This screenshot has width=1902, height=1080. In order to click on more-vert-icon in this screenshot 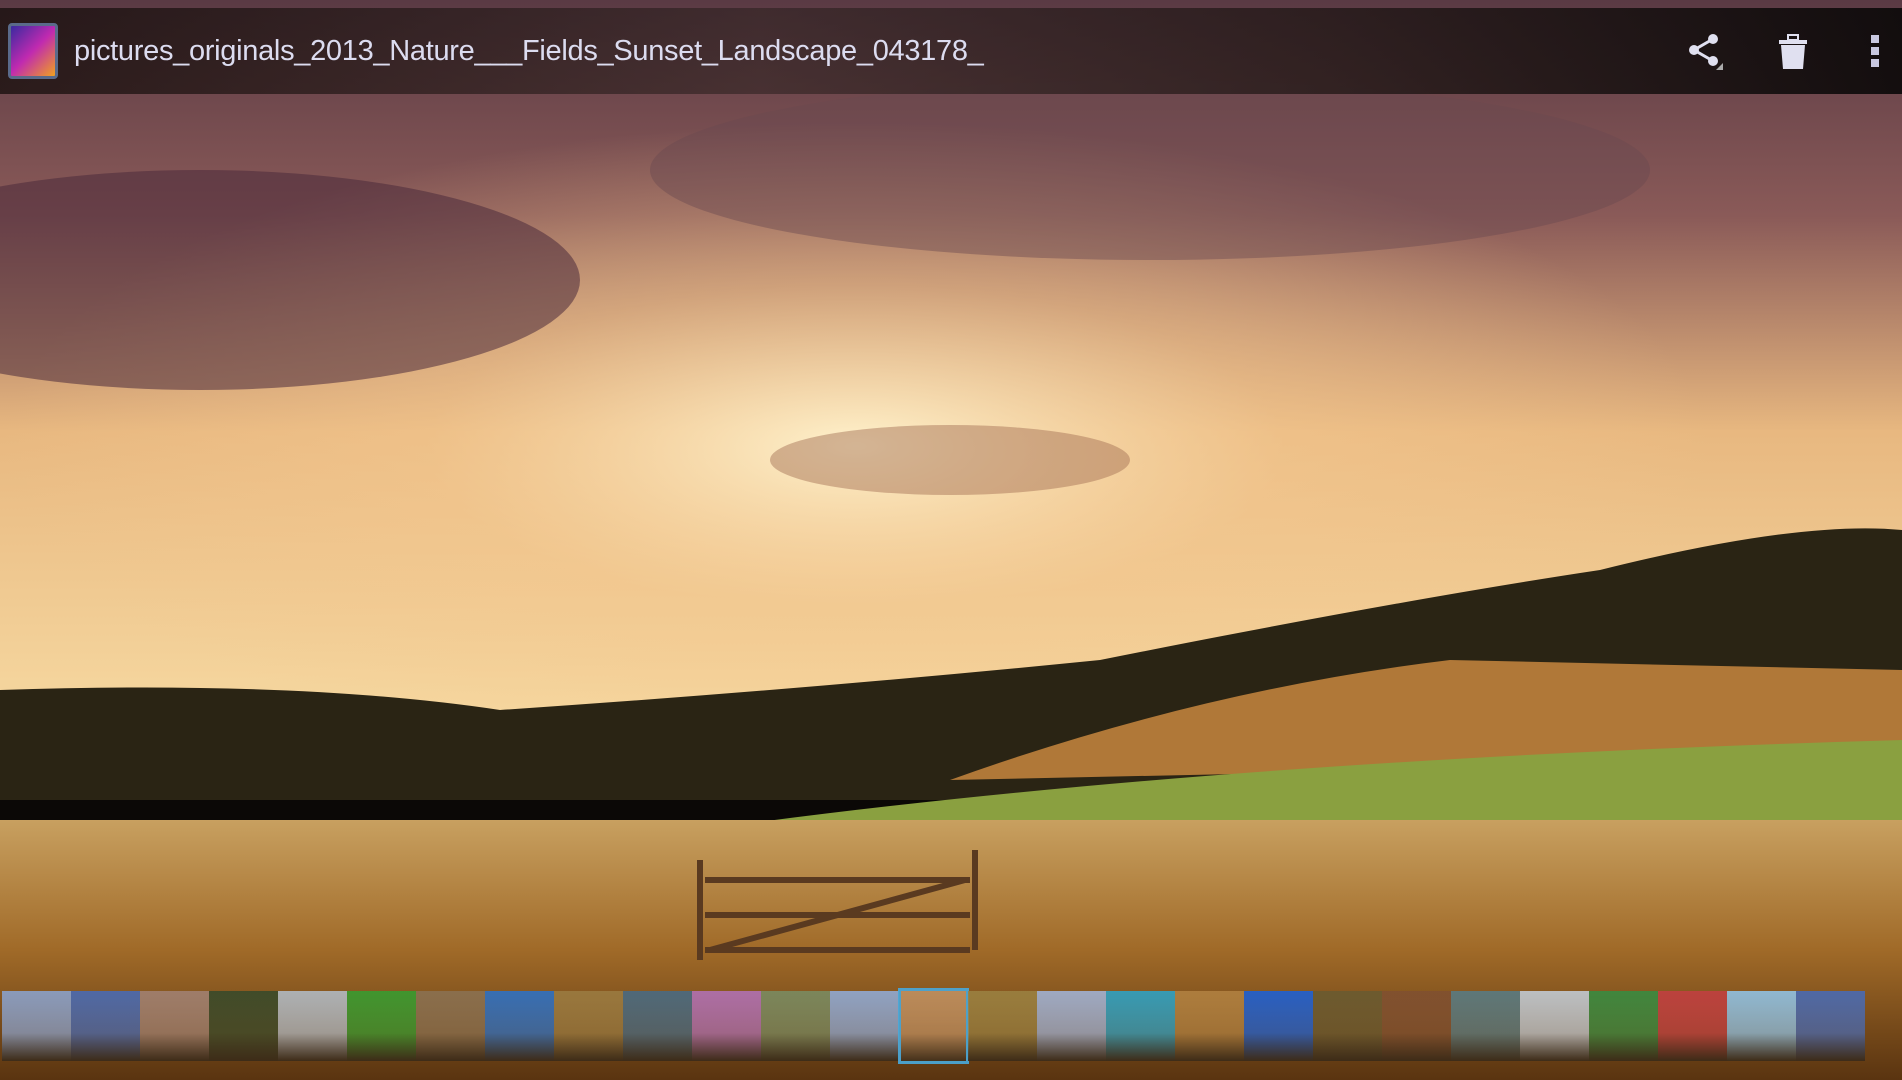, I will do `click(1875, 51)`.